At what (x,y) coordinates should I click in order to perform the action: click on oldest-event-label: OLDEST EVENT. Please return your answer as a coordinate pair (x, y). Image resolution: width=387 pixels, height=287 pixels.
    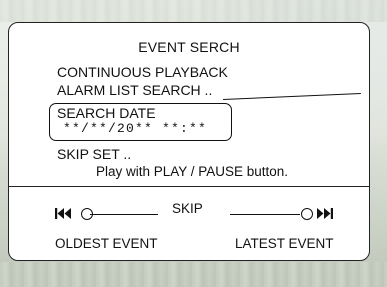
    Looking at the image, I should click on (106, 243).